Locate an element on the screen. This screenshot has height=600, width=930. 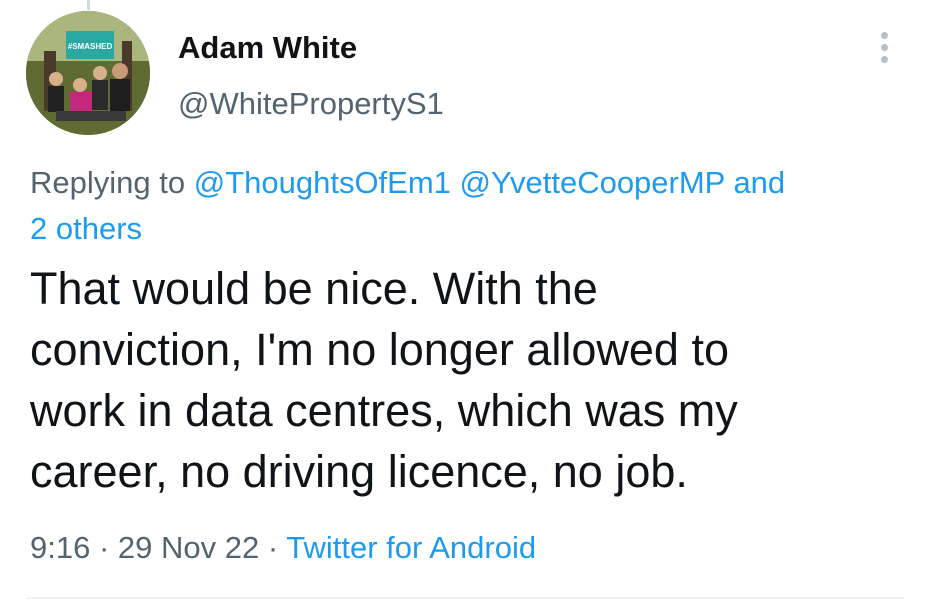
mention-link: @YvetteCooperMP is located at coordinates (592, 182).